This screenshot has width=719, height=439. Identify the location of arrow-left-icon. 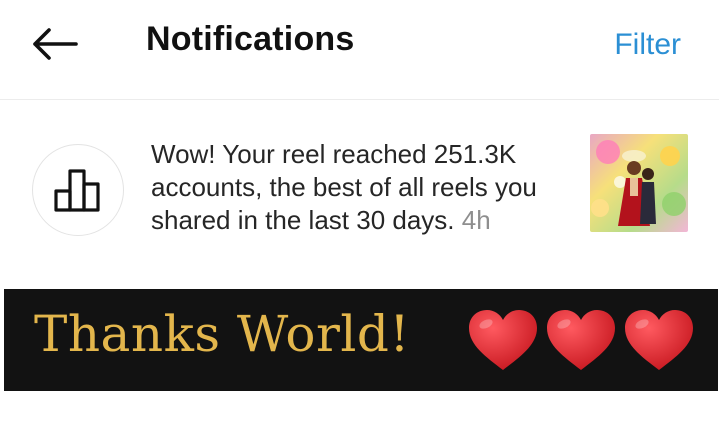
(55, 44).